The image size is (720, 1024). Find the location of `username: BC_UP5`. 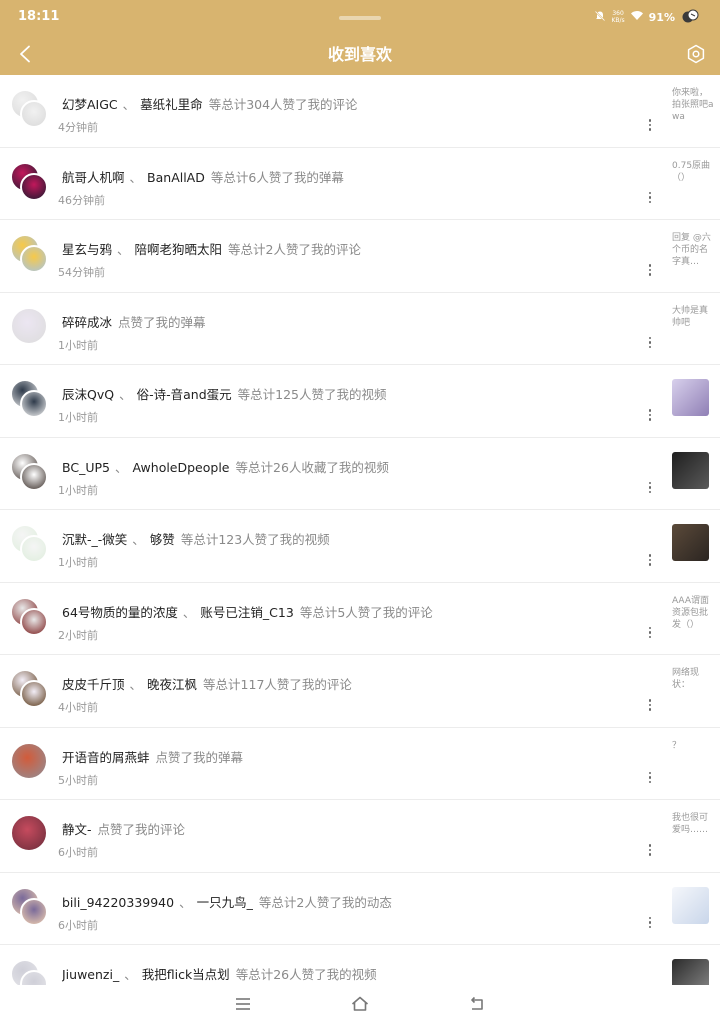

username: BC_UP5 is located at coordinates (86, 467).